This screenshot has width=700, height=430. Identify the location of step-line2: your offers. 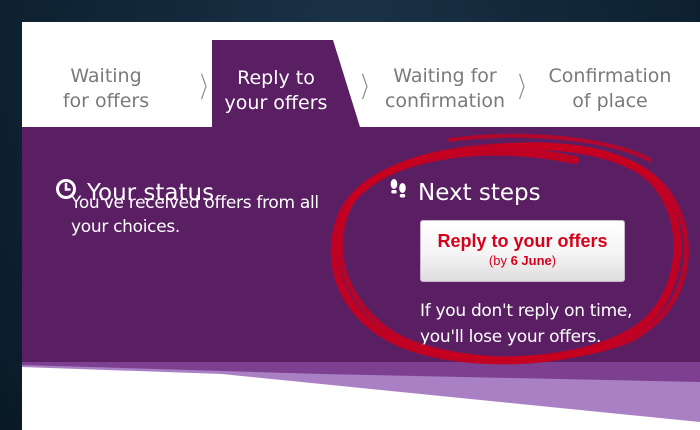
(276, 103).